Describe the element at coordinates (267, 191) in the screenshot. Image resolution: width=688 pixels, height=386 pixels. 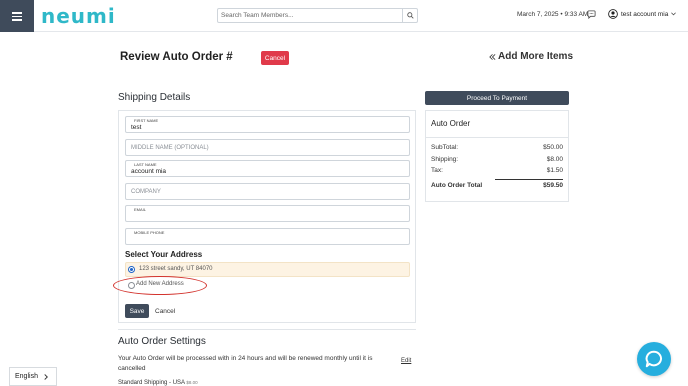
I see `company-field: COMPANY` at that location.